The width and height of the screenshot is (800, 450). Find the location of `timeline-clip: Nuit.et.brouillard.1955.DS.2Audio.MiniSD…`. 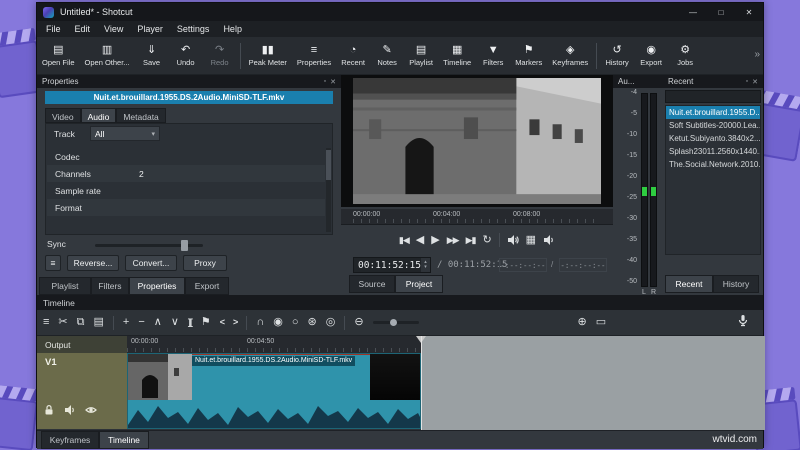

timeline-clip: Nuit.et.brouillard.1955.DS.2Audio.MiniSD… is located at coordinates (274, 391).